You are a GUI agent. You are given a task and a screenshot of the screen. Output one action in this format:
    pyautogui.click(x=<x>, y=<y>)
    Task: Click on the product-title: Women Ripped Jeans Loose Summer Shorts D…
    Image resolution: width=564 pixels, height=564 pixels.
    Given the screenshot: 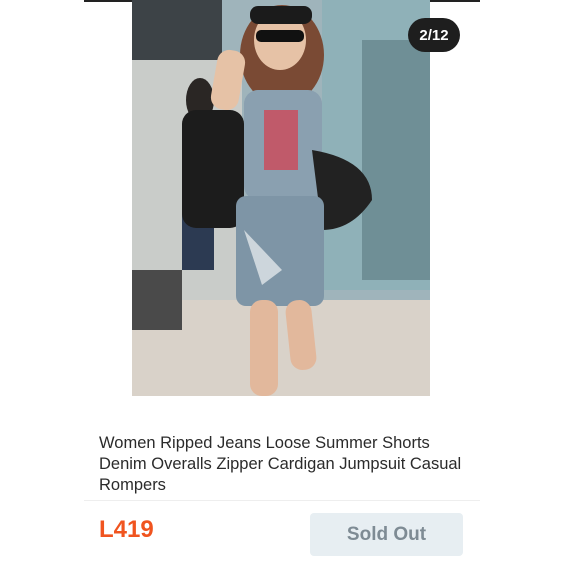 What is the action you would take?
    pyautogui.click(x=280, y=464)
    